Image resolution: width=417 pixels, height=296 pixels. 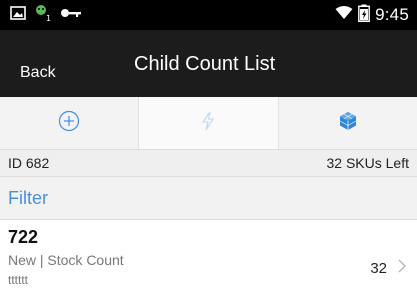 What do you see at coordinates (18, 280) in the screenshot?
I see `list-item-note: tttttt` at bounding box center [18, 280].